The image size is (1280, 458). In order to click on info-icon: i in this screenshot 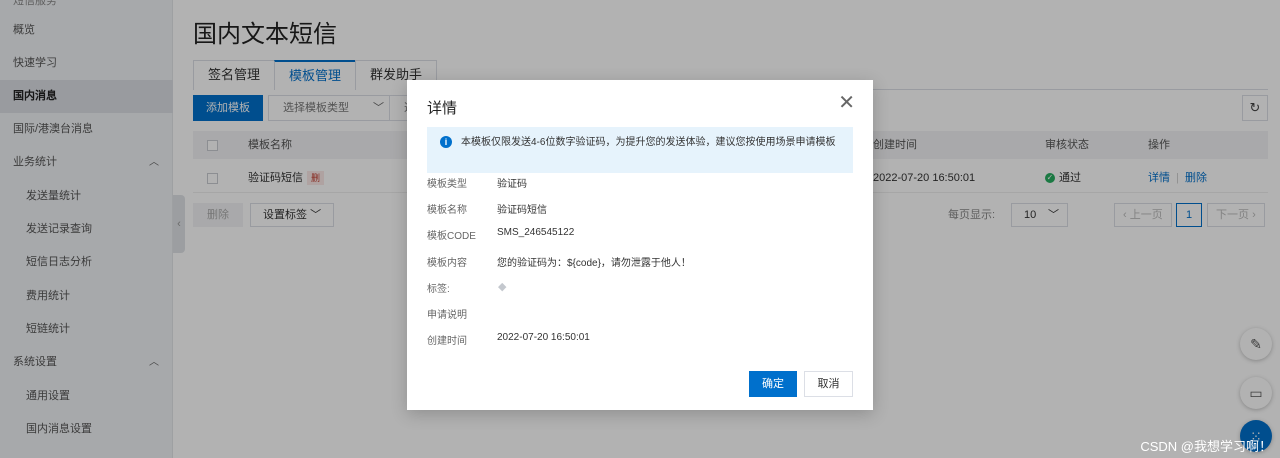, I will do `click(446, 142)`.